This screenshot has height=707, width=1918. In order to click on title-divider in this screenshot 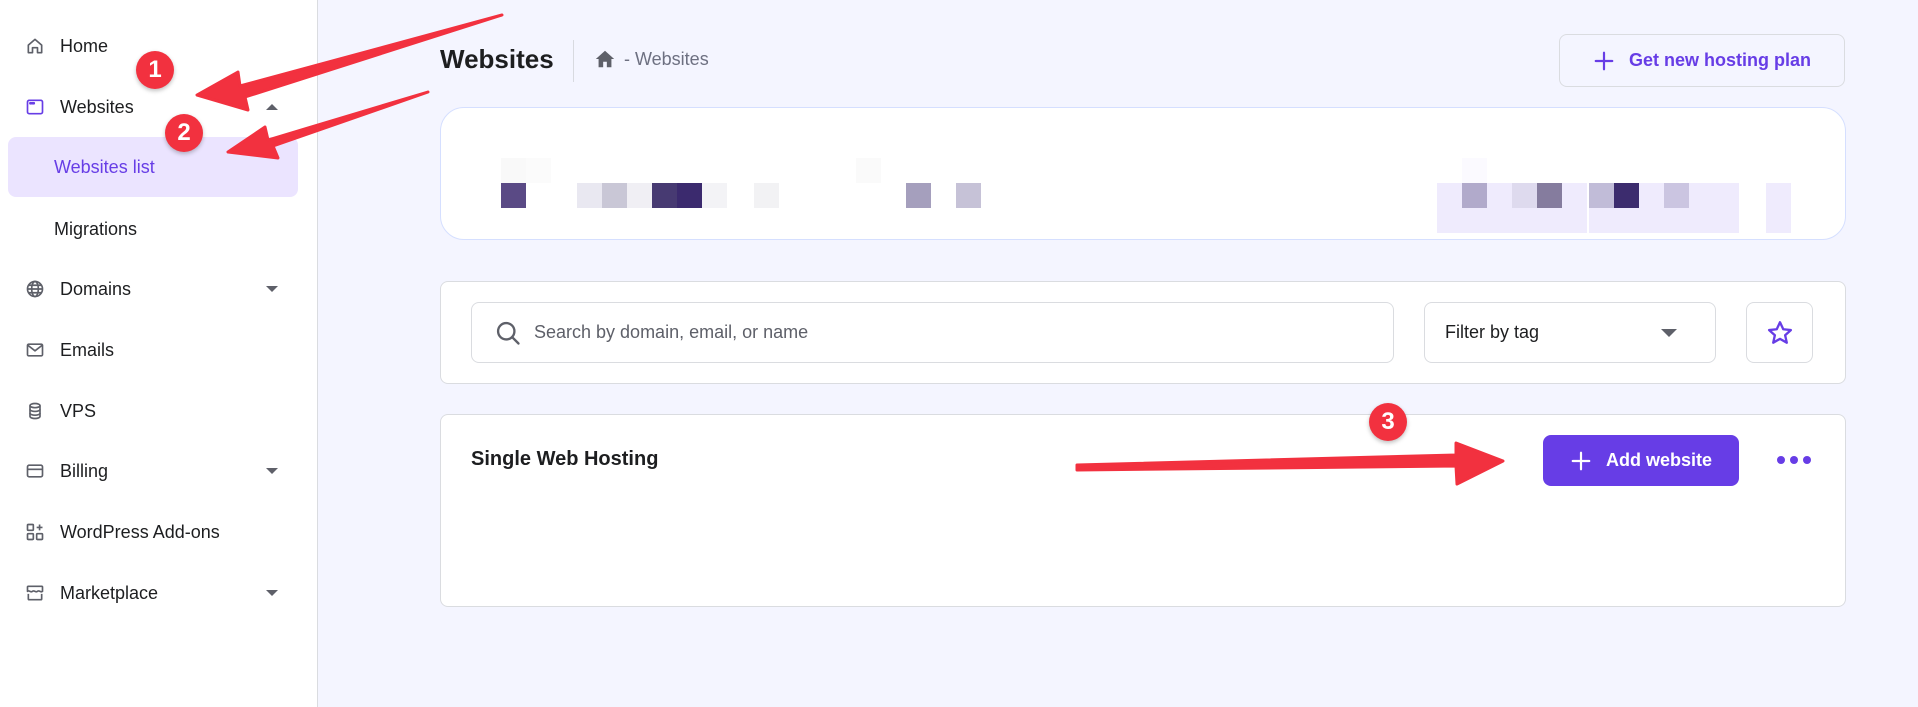, I will do `click(573, 61)`.